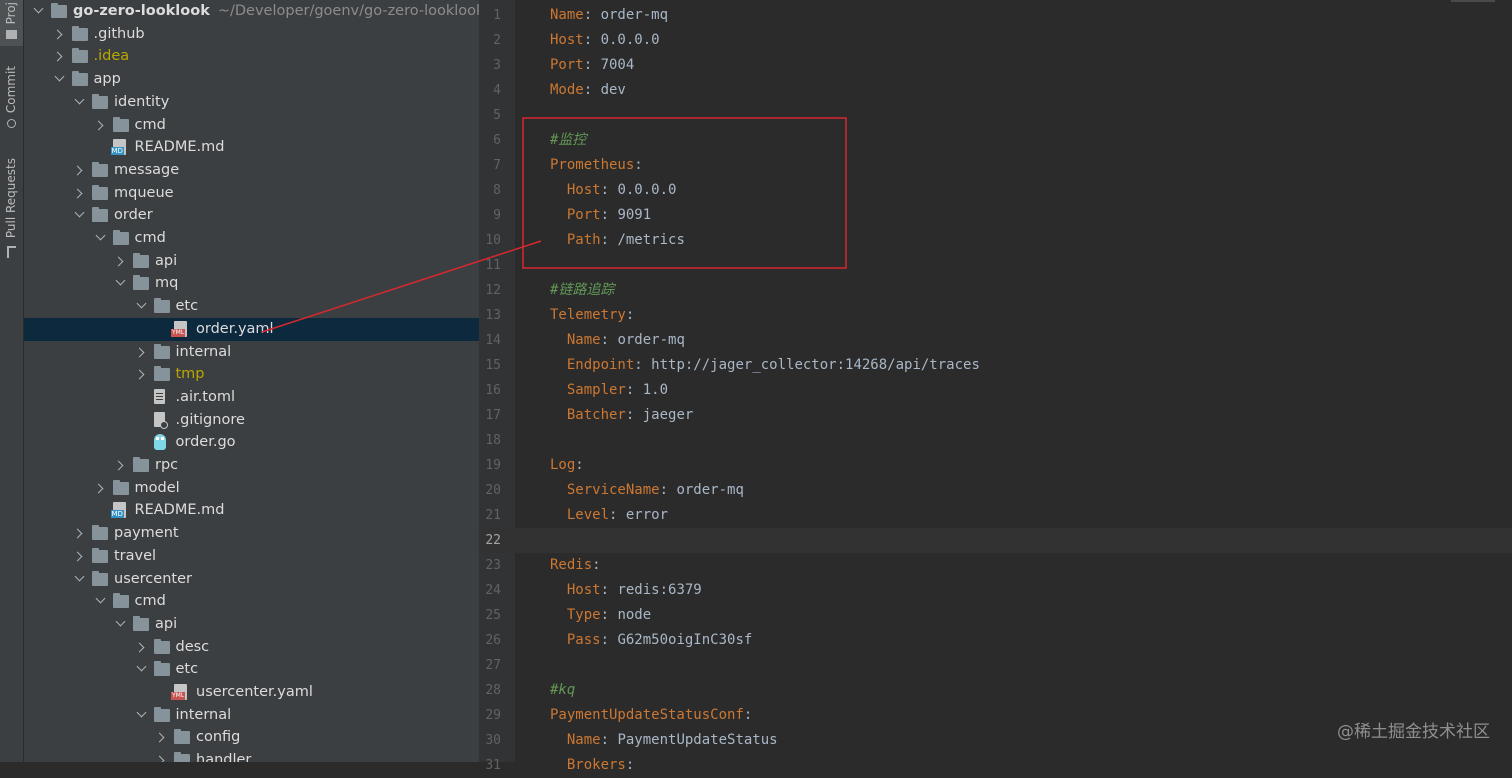 The height and width of the screenshot is (778, 1512). Describe the element at coordinates (251, 579) in the screenshot. I see `tree-item-usercenter: usercenter` at that location.